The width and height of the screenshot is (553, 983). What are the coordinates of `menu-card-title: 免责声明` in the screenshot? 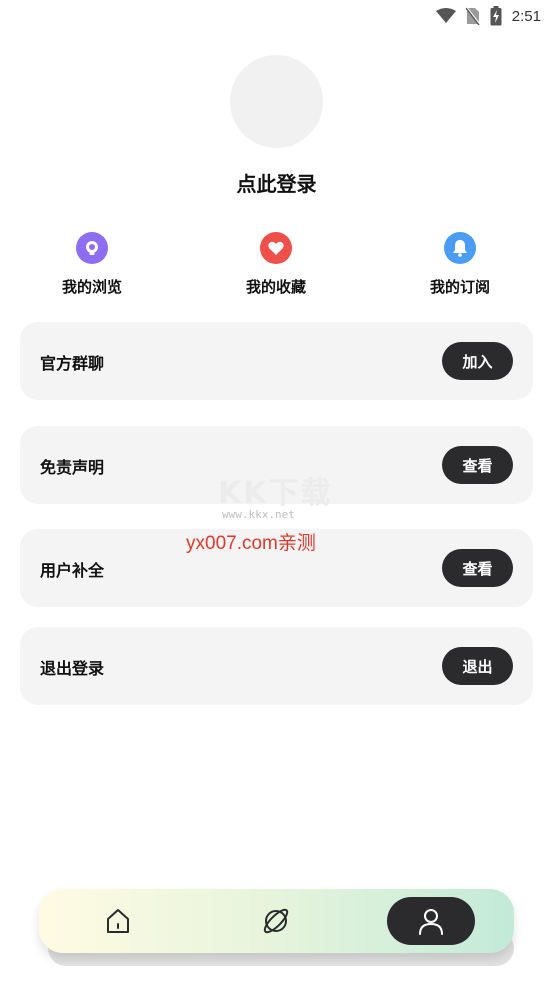 It's located at (72, 467).